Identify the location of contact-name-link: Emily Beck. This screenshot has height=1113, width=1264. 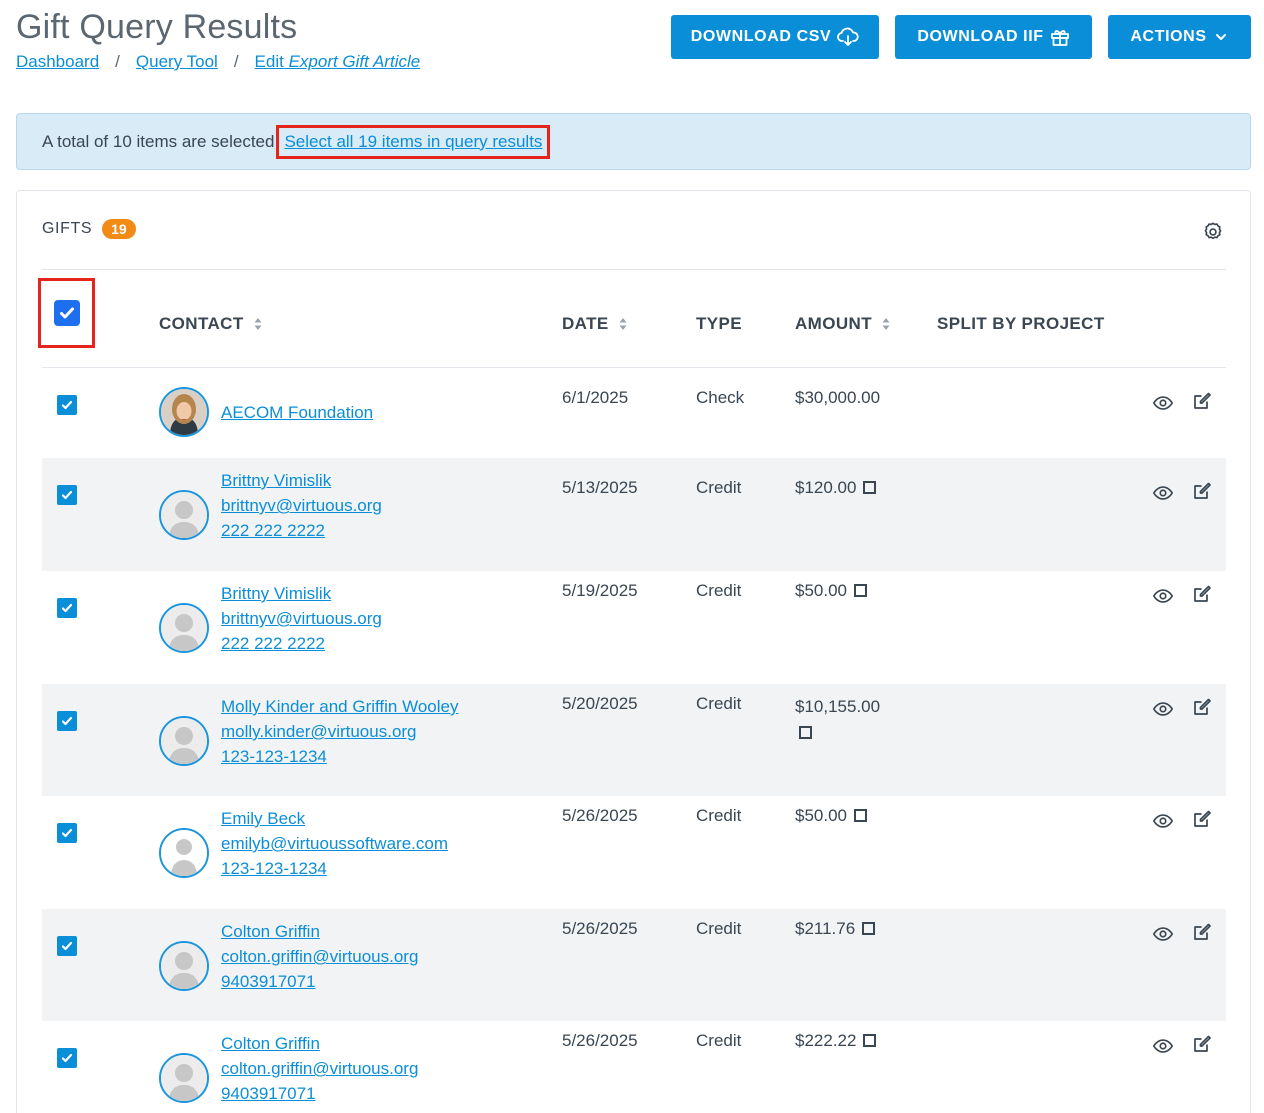
(334, 818).